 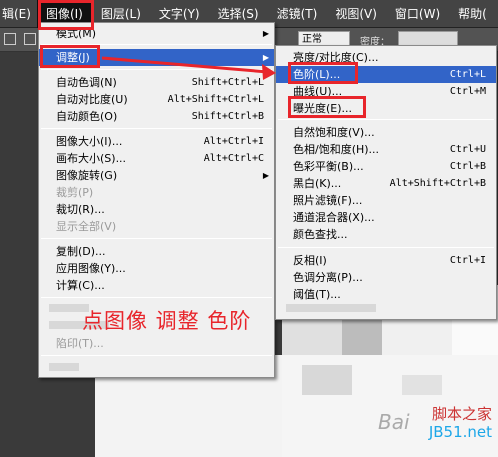 What do you see at coordinates (386, 260) in the screenshot?
I see `menu-item-invert: 反相(I) Ctrl+I` at bounding box center [386, 260].